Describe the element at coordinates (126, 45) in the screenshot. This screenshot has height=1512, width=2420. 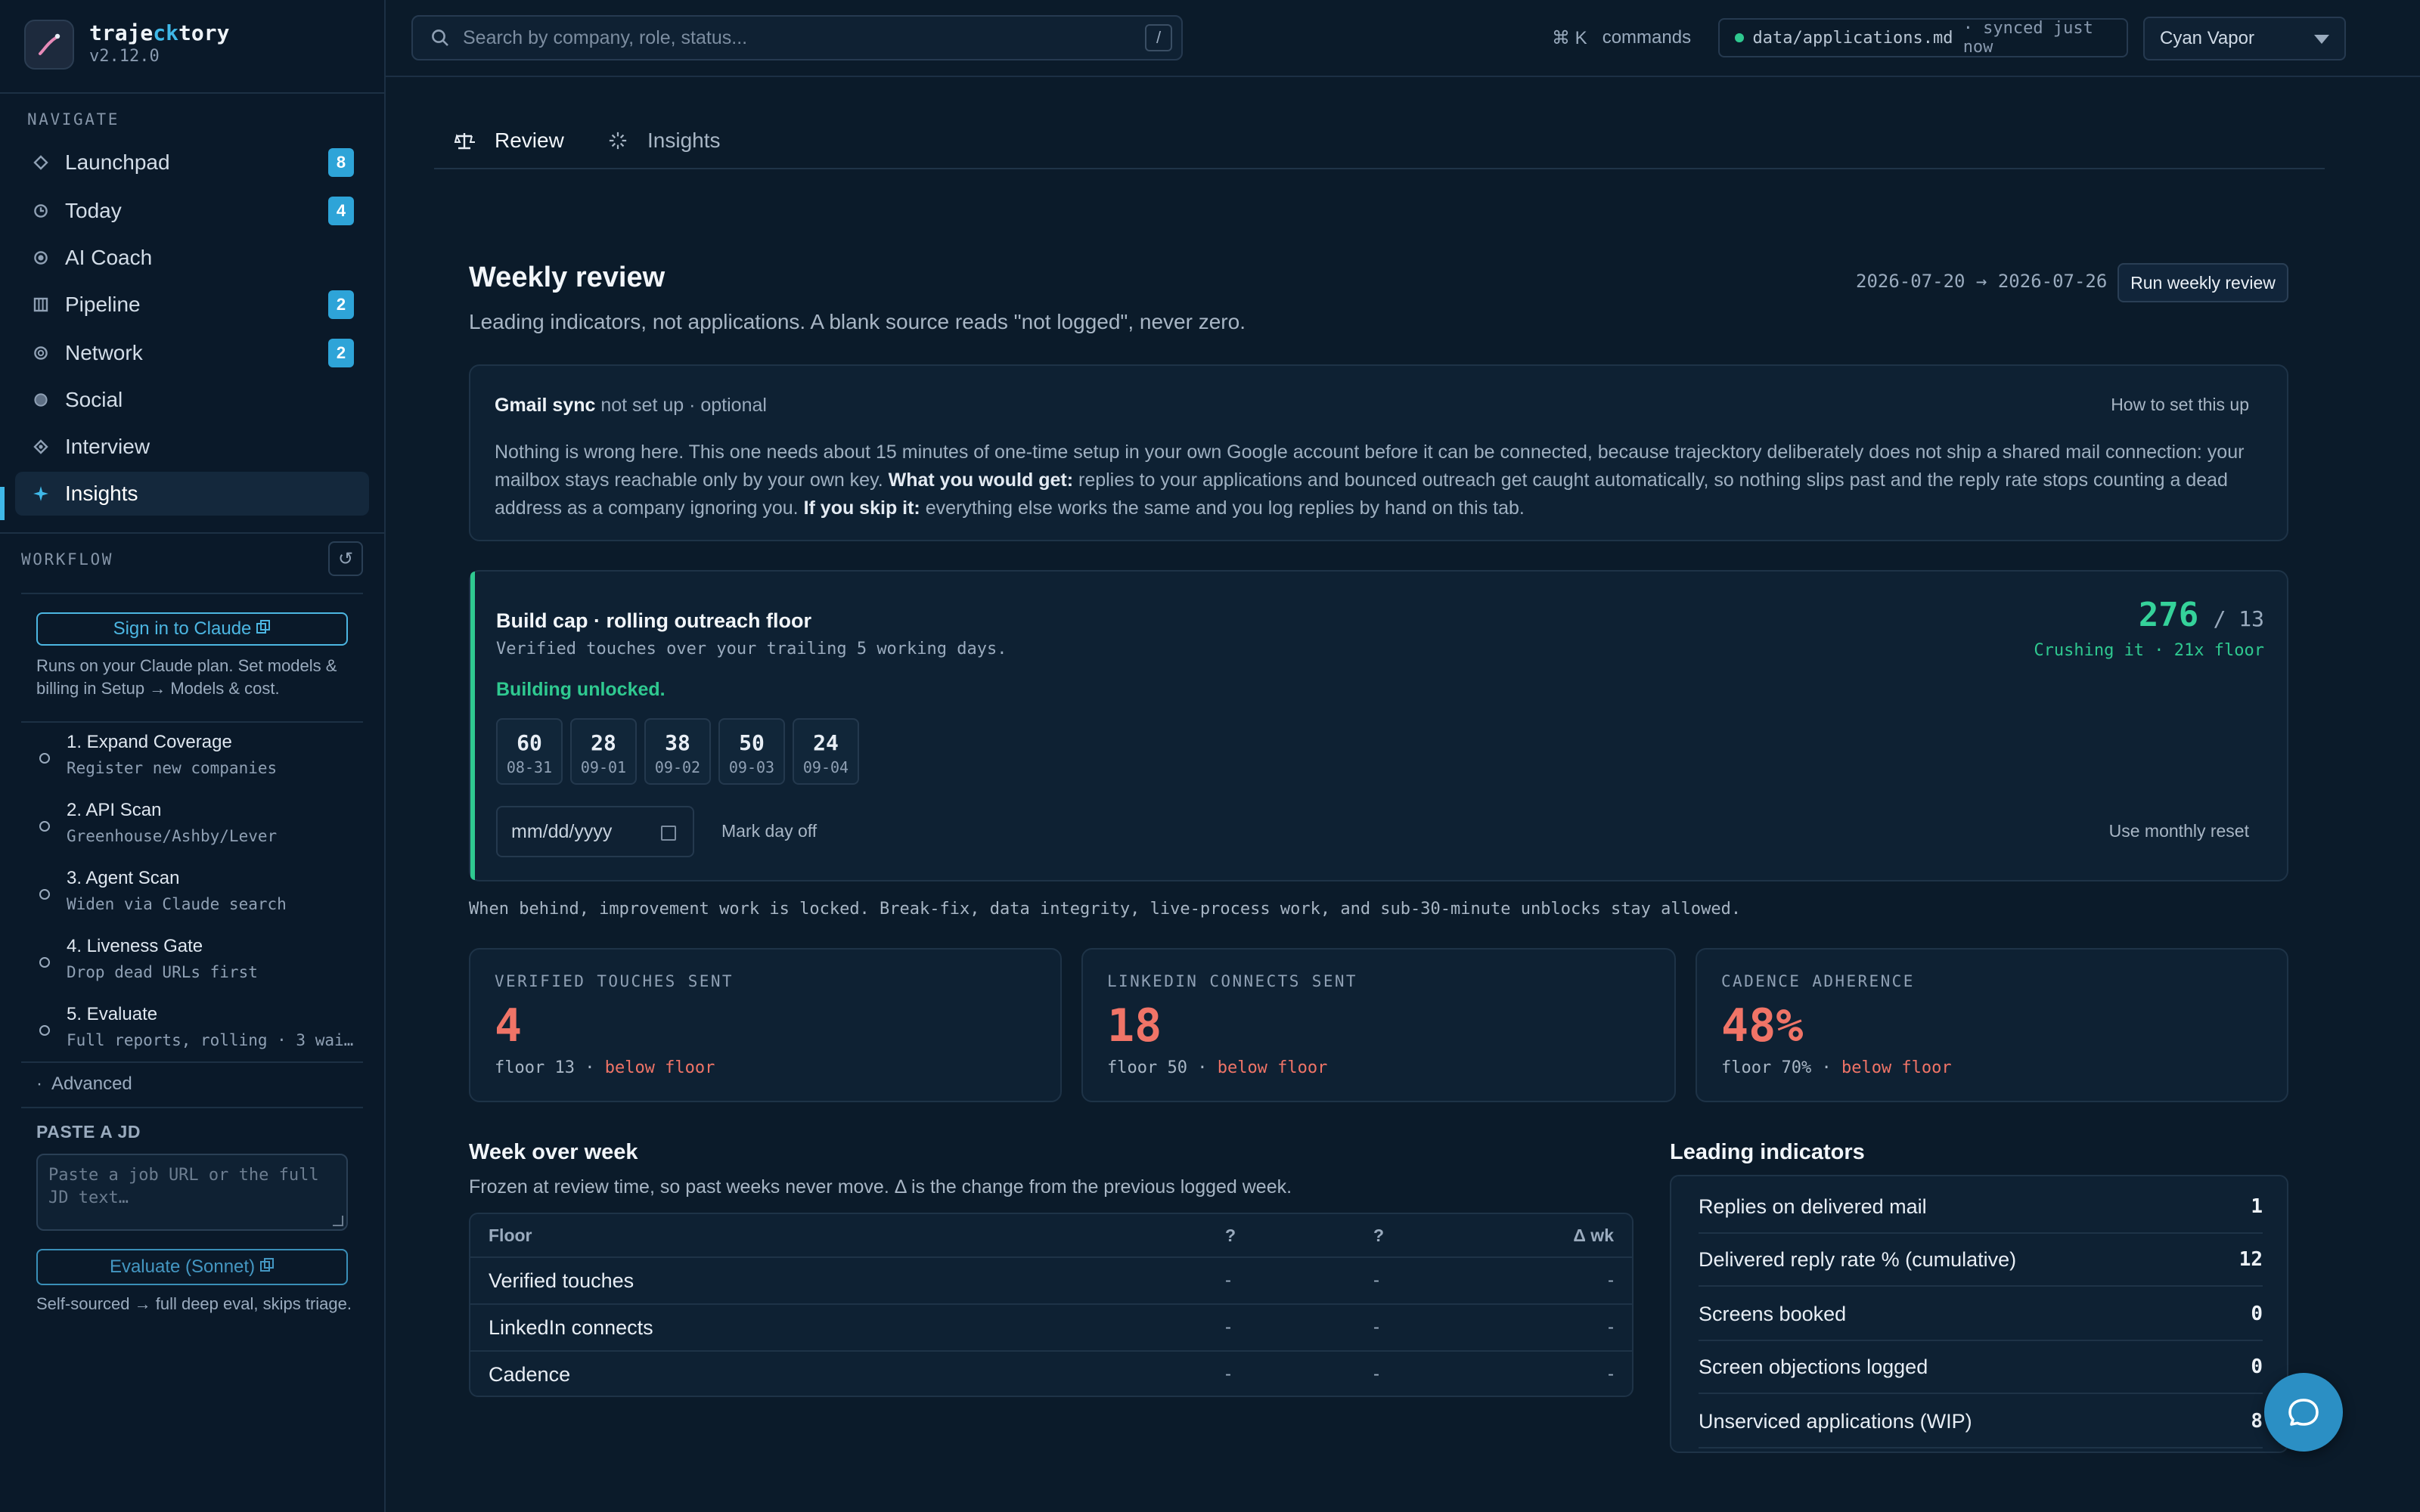
I see `brand: trajecktory v2.12.0` at that location.